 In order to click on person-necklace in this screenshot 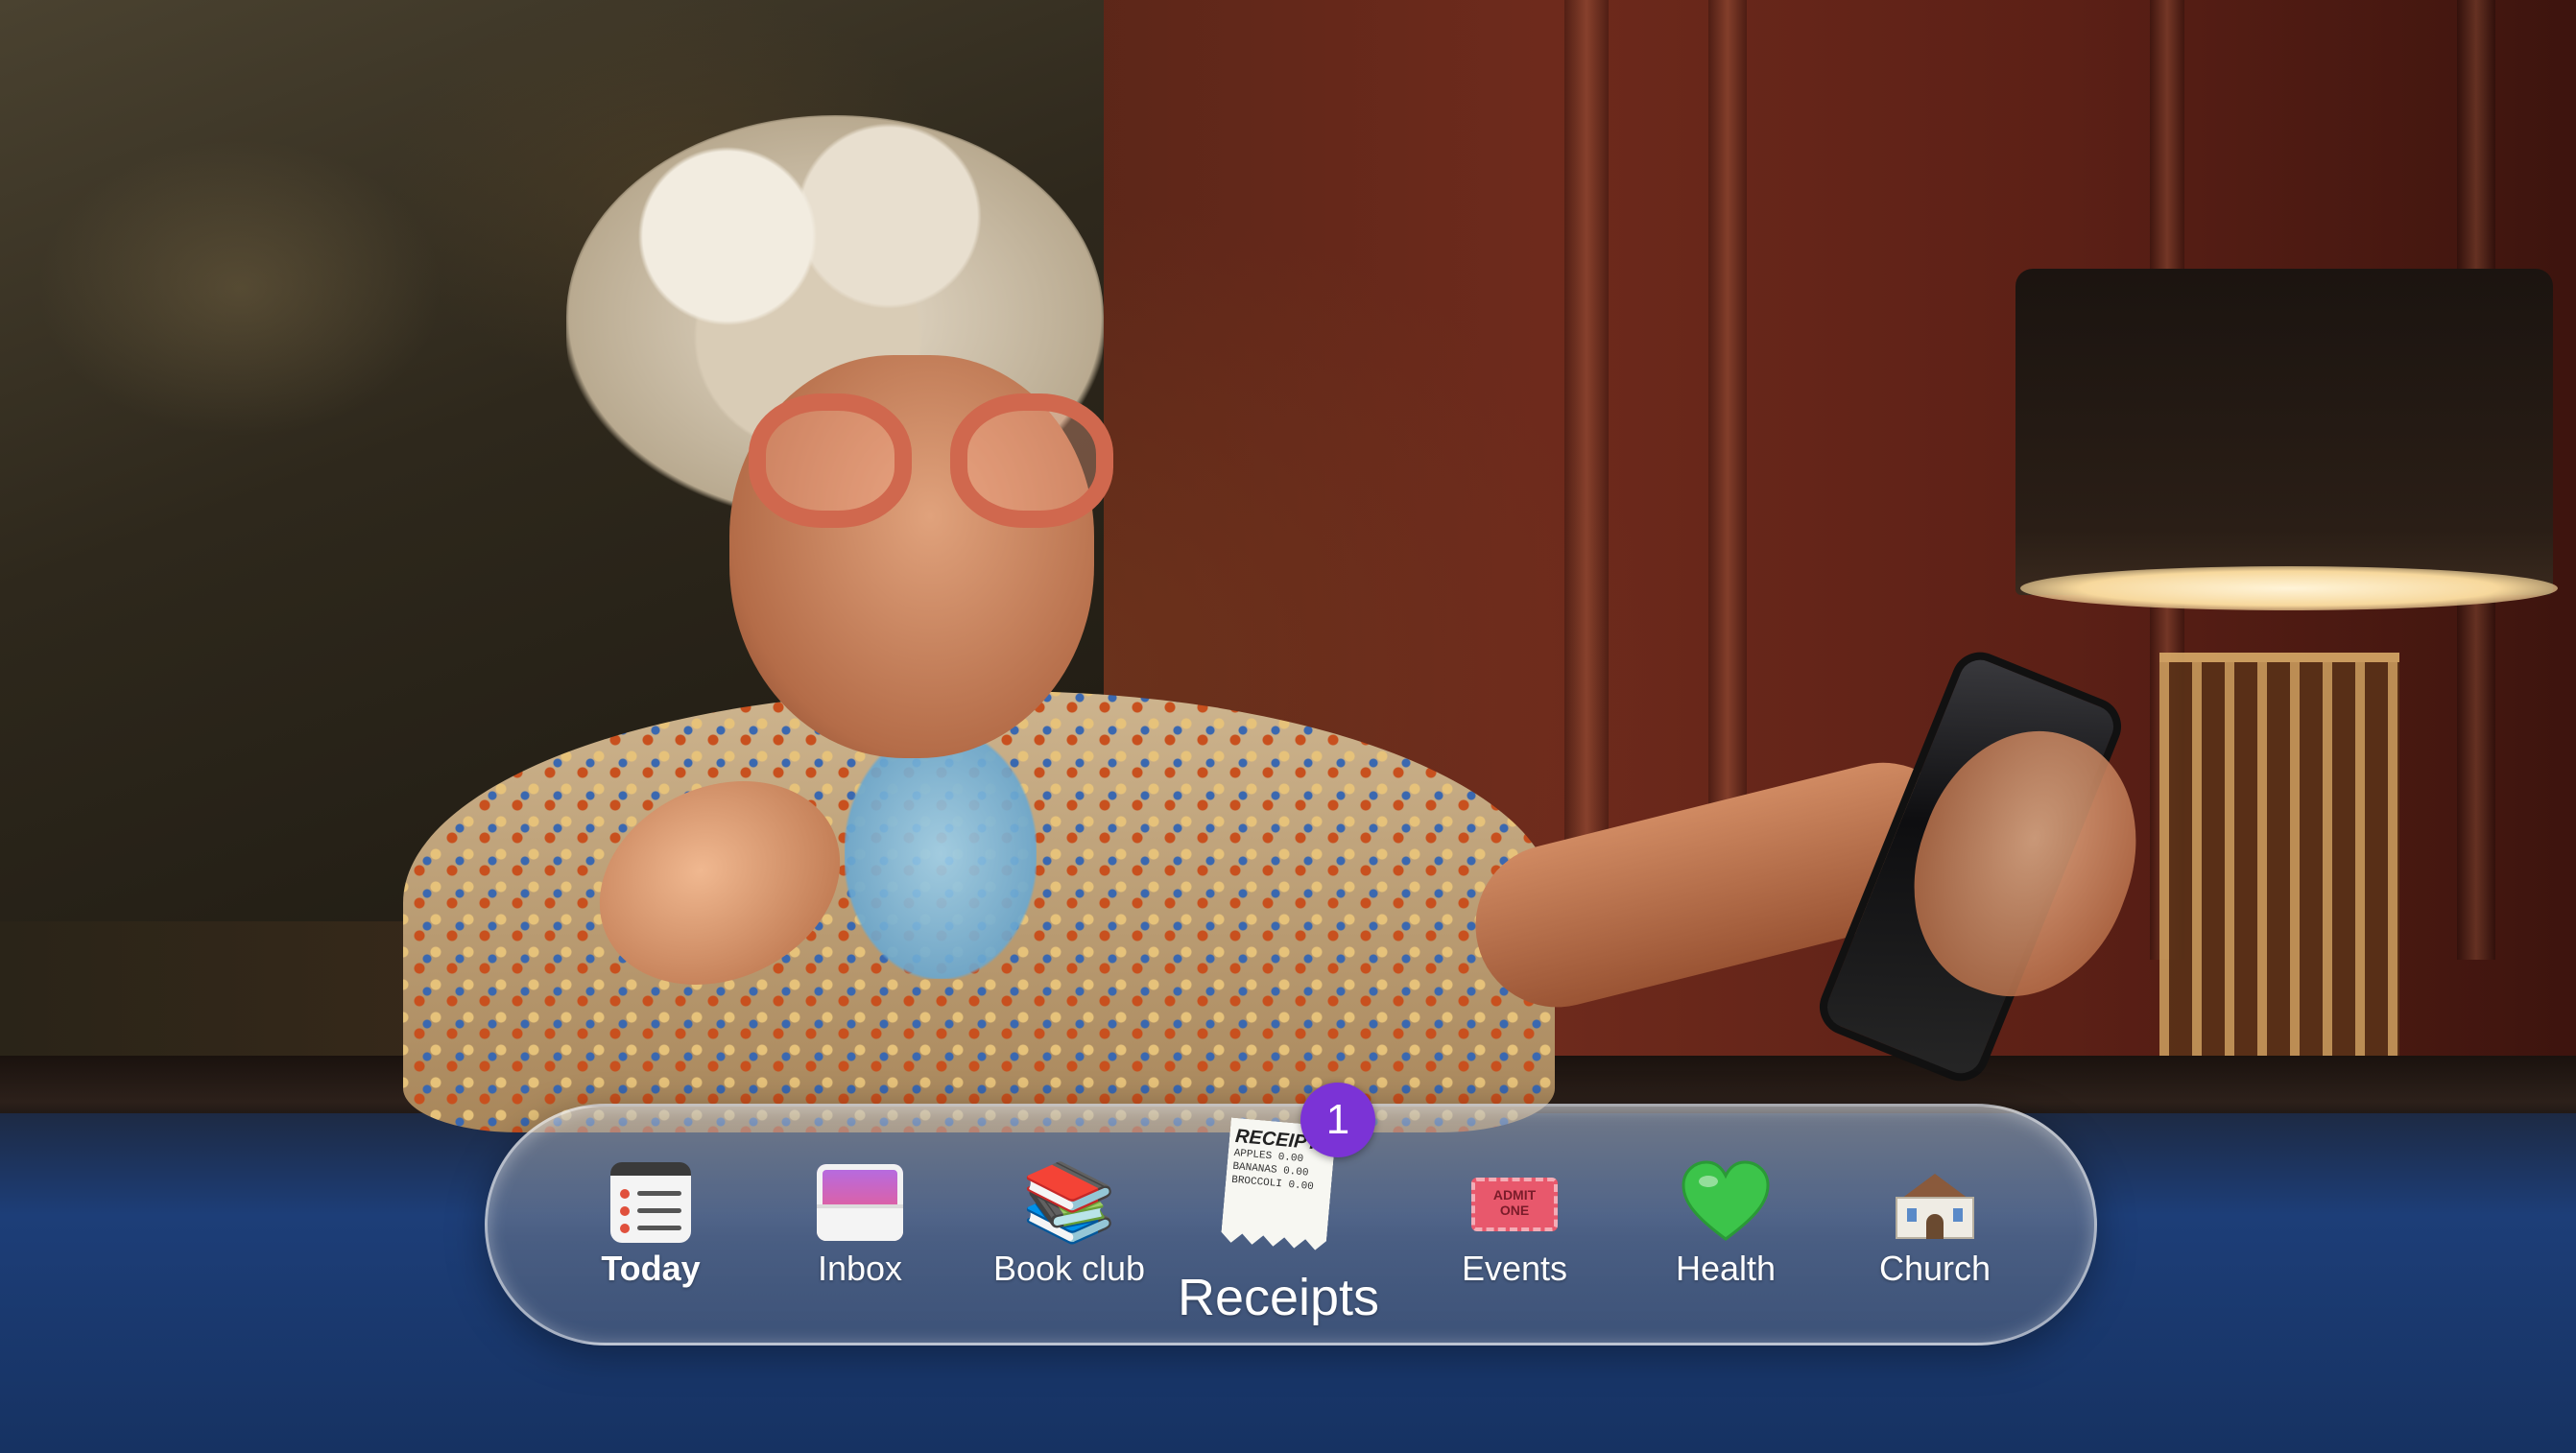, I will do `click(941, 854)`.